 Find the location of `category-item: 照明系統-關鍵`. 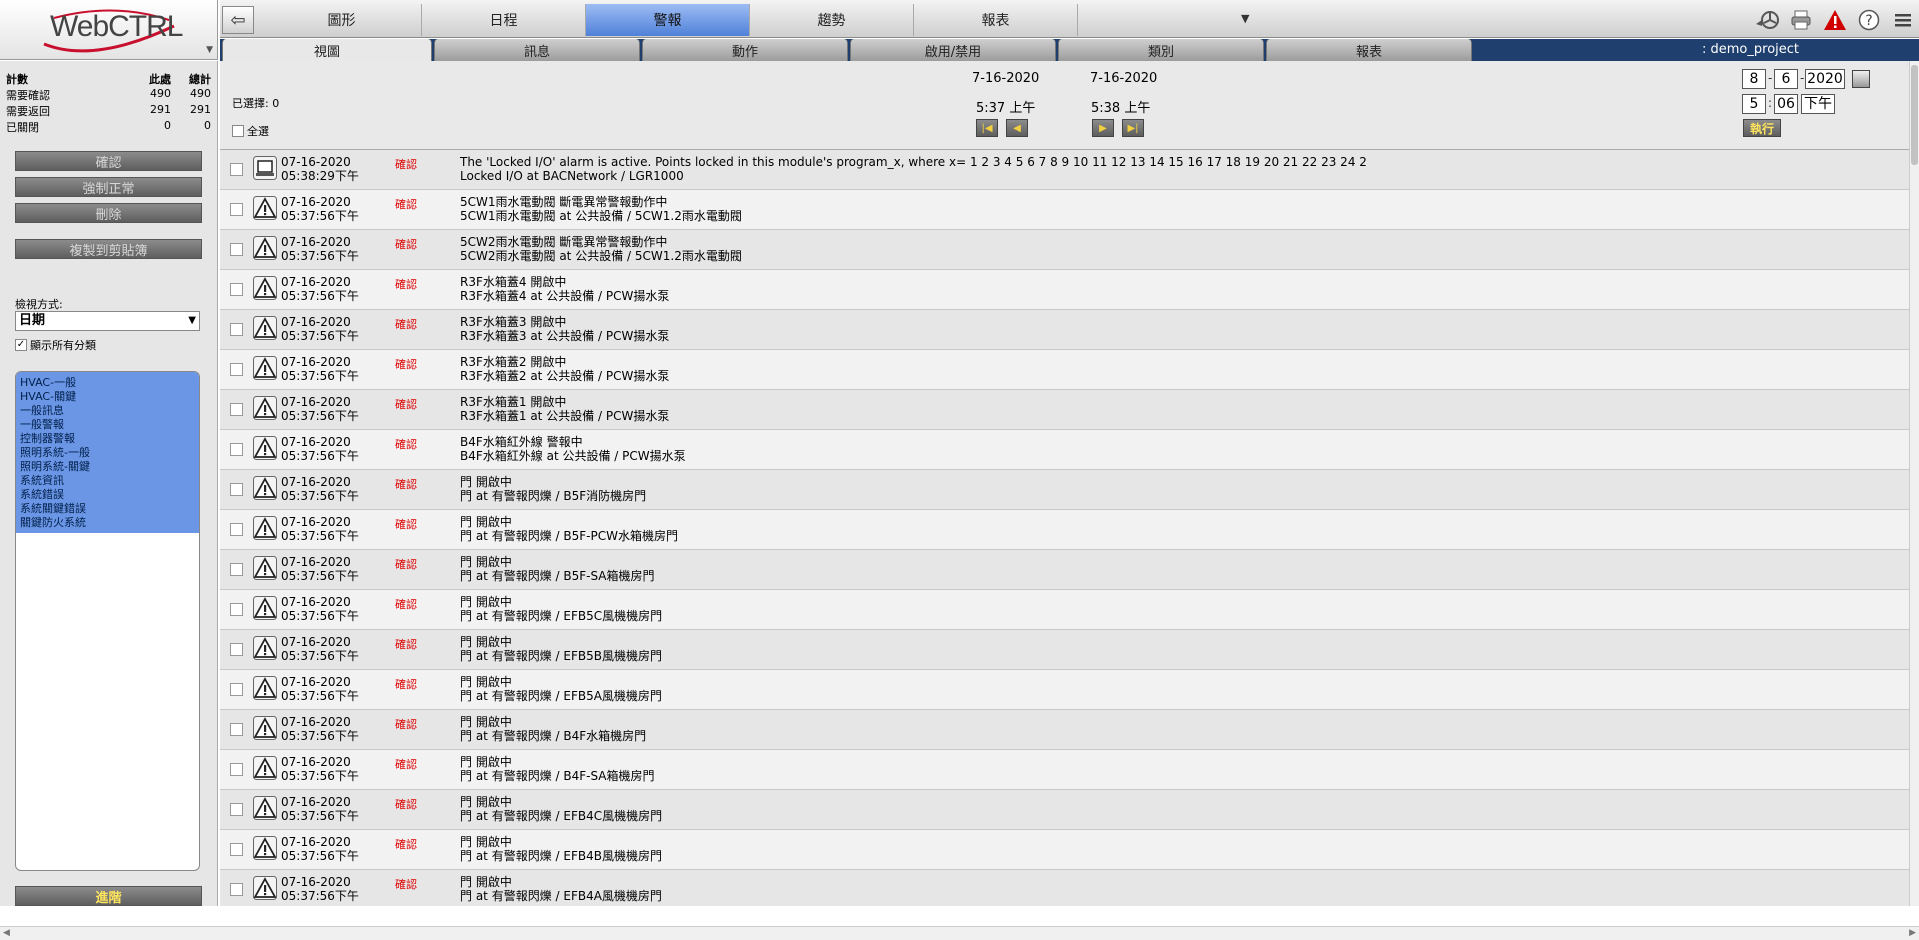

category-item: 照明系統-關鍵 is located at coordinates (107, 467).